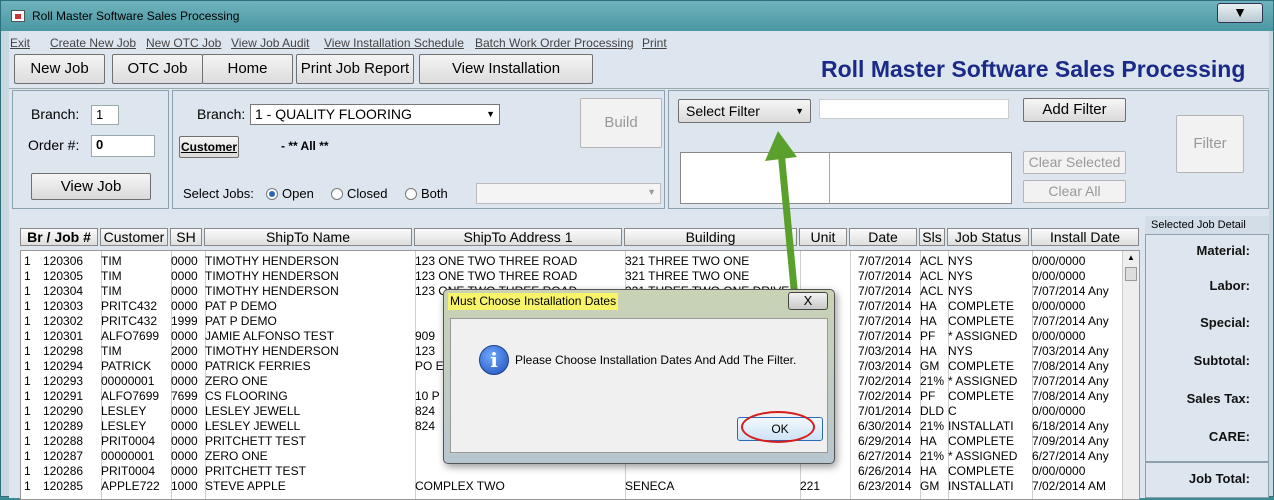 The image size is (1274, 500). What do you see at coordinates (533, 301) in the screenshot?
I see `dialog-title: Must Choose Installation Dates` at bounding box center [533, 301].